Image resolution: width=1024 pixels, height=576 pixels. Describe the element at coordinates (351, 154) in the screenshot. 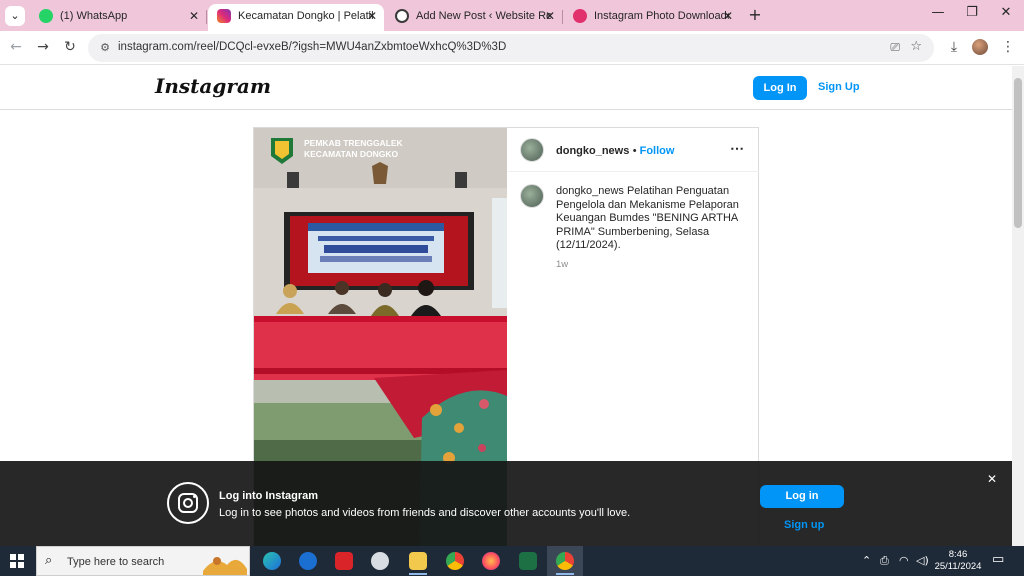

I see `photo-banner-line2: KECAMATAN DONGKO` at that location.